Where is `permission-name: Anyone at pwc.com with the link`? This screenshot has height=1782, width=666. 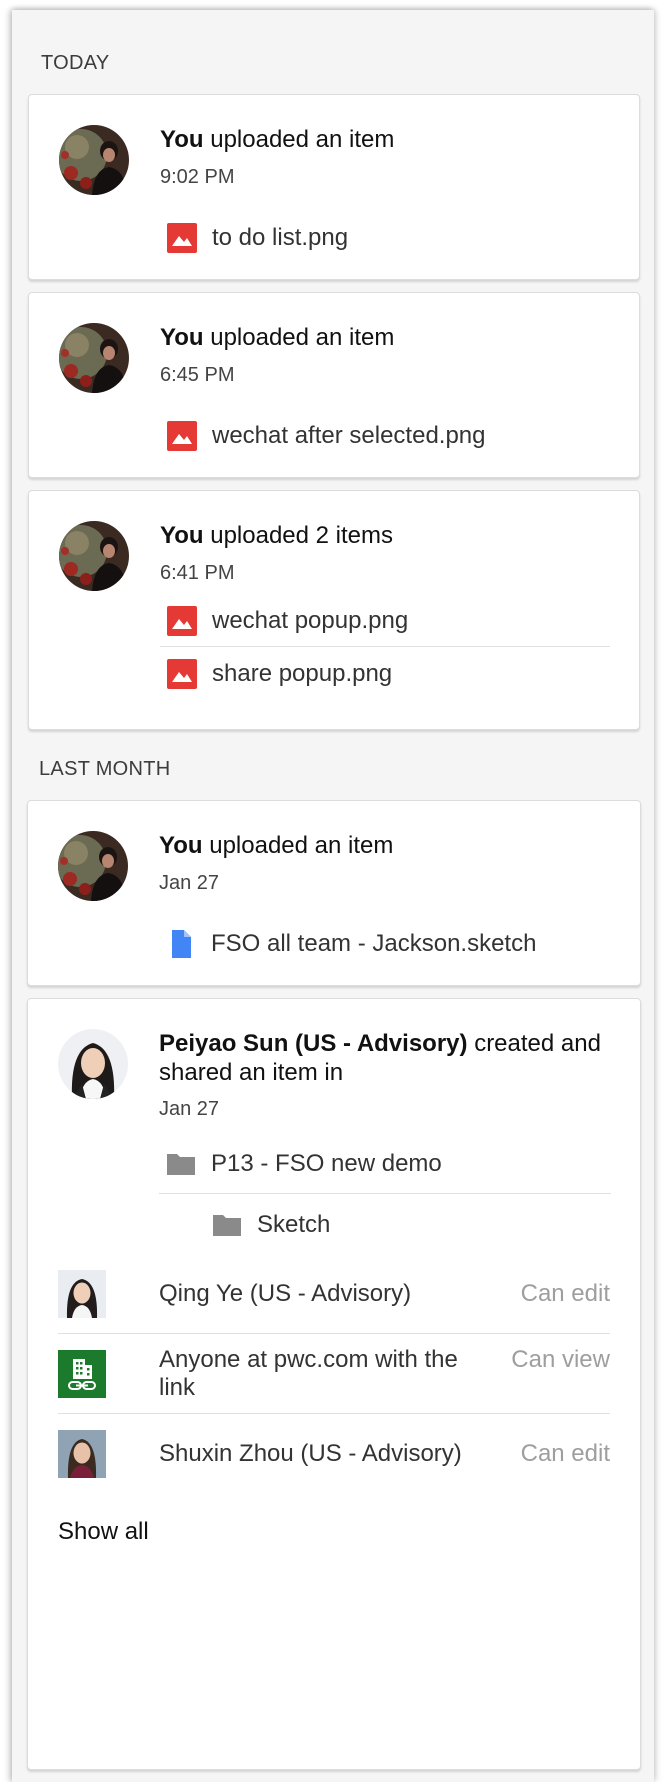
permission-name: Anyone at pwc.com with the link is located at coordinates (308, 1373).